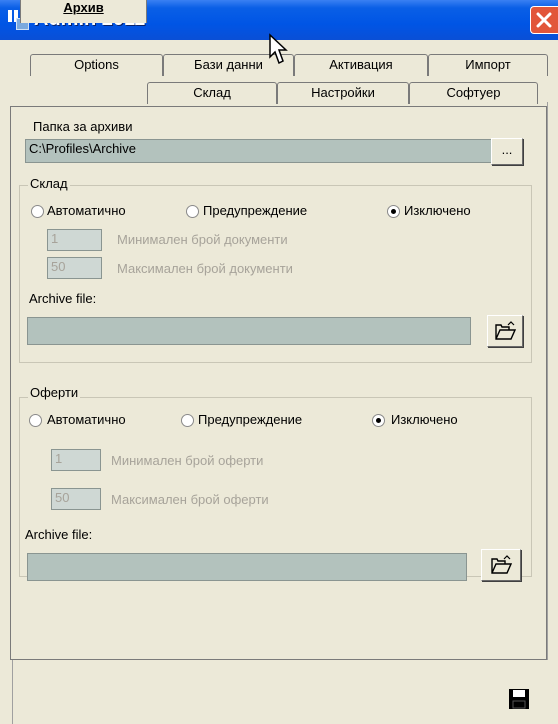 The image size is (558, 724). I want to click on oferti-min-input: 1, so click(76, 460).